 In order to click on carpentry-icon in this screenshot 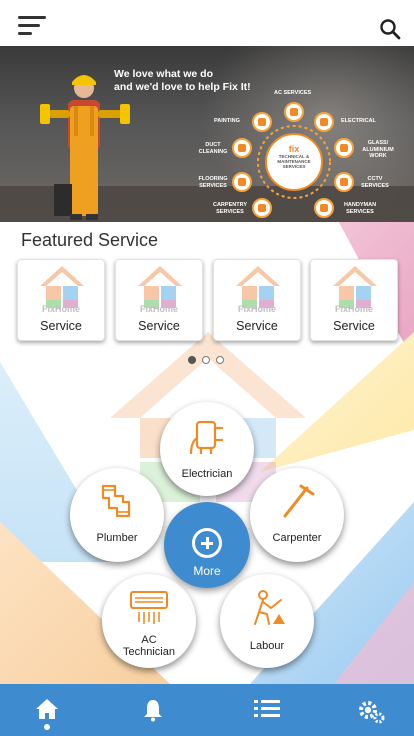, I will do `click(262, 208)`.